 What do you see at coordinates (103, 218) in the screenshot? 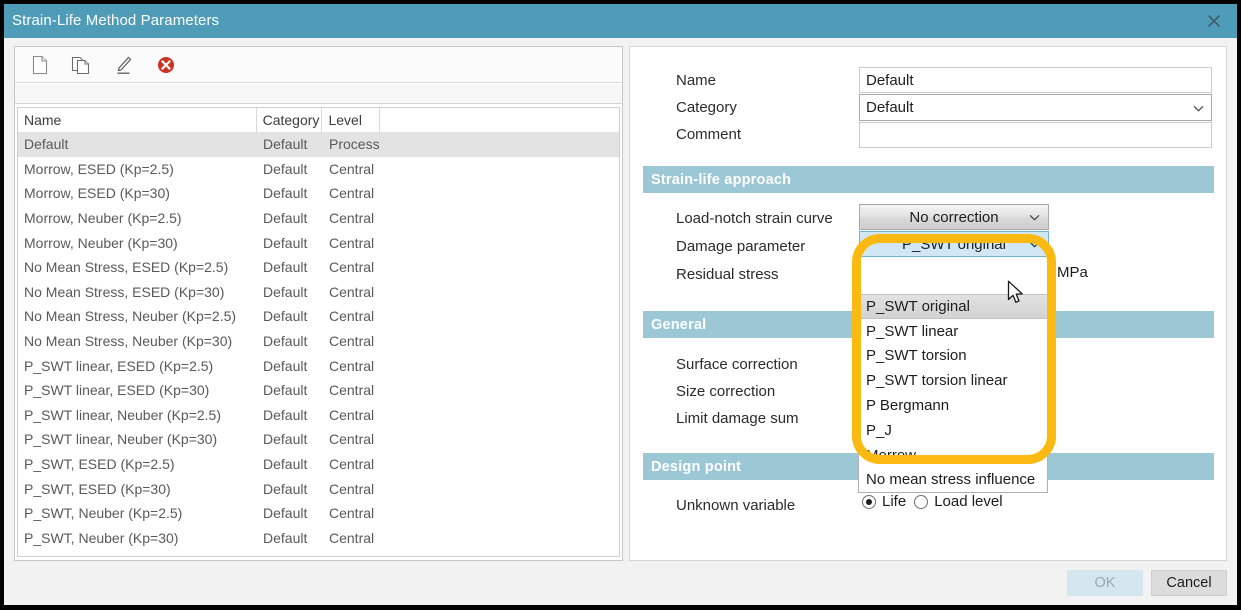
I see `cell-name: Morrow, Neuber (Kp=2.5)` at bounding box center [103, 218].